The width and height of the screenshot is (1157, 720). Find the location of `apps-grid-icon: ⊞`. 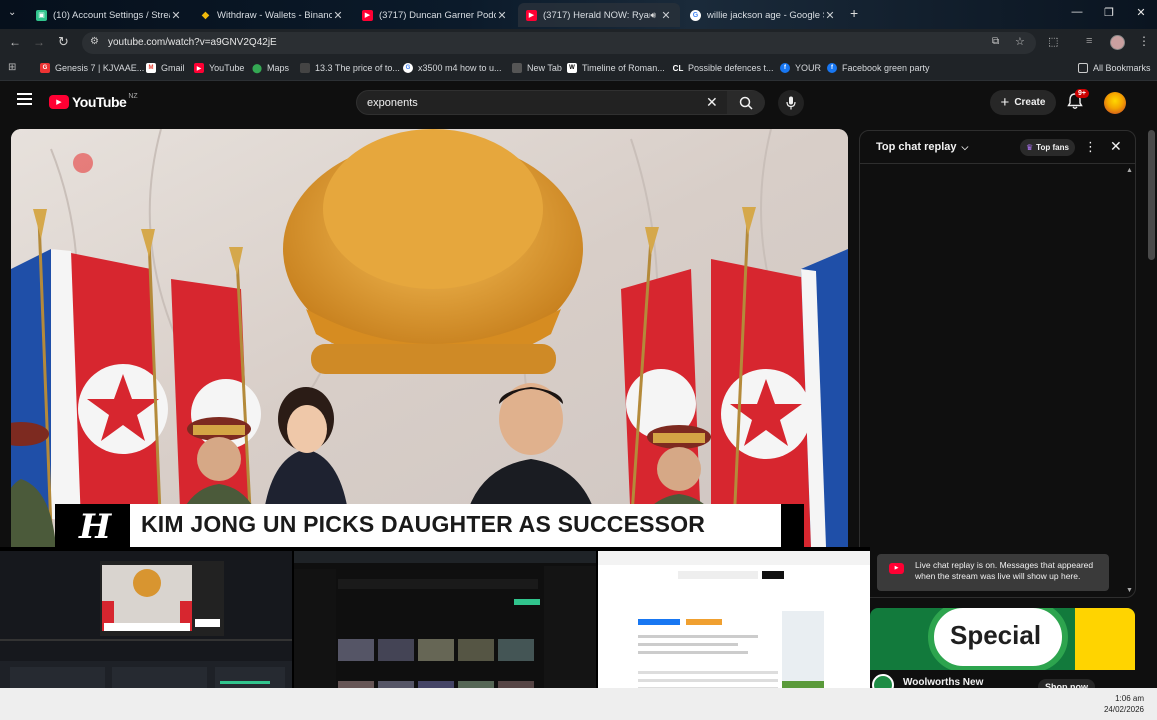

apps-grid-icon: ⊞ is located at coordinates (12, 67).